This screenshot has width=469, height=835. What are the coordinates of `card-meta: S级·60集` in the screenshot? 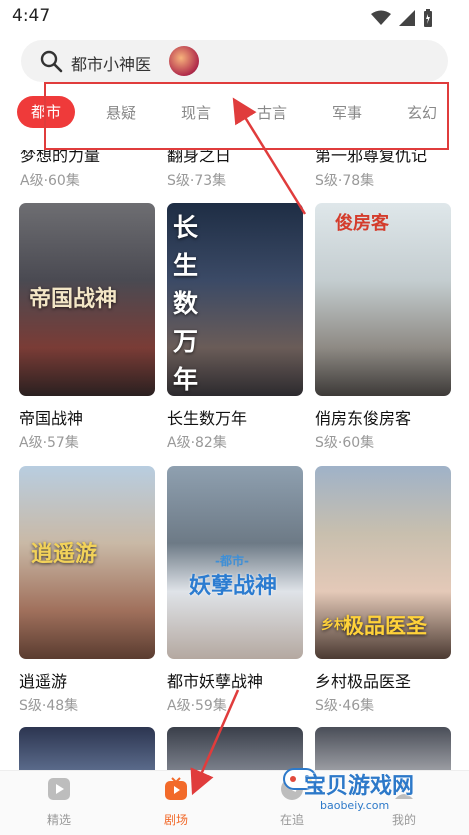 It's located at (345, 443).